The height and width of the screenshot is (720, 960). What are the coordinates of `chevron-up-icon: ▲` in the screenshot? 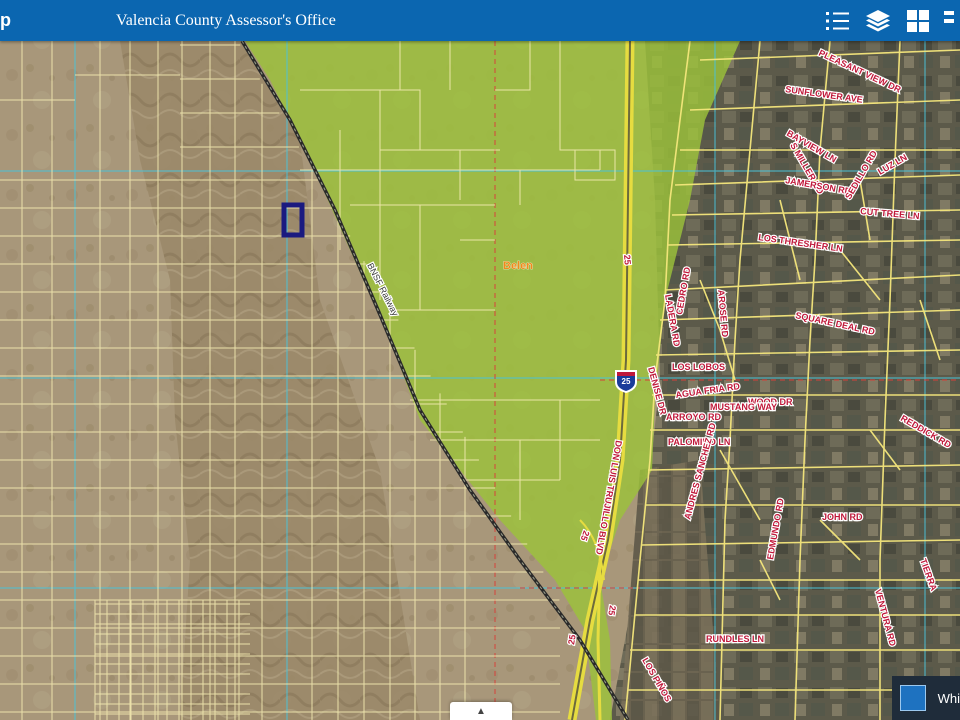 It's located at (481, 711).